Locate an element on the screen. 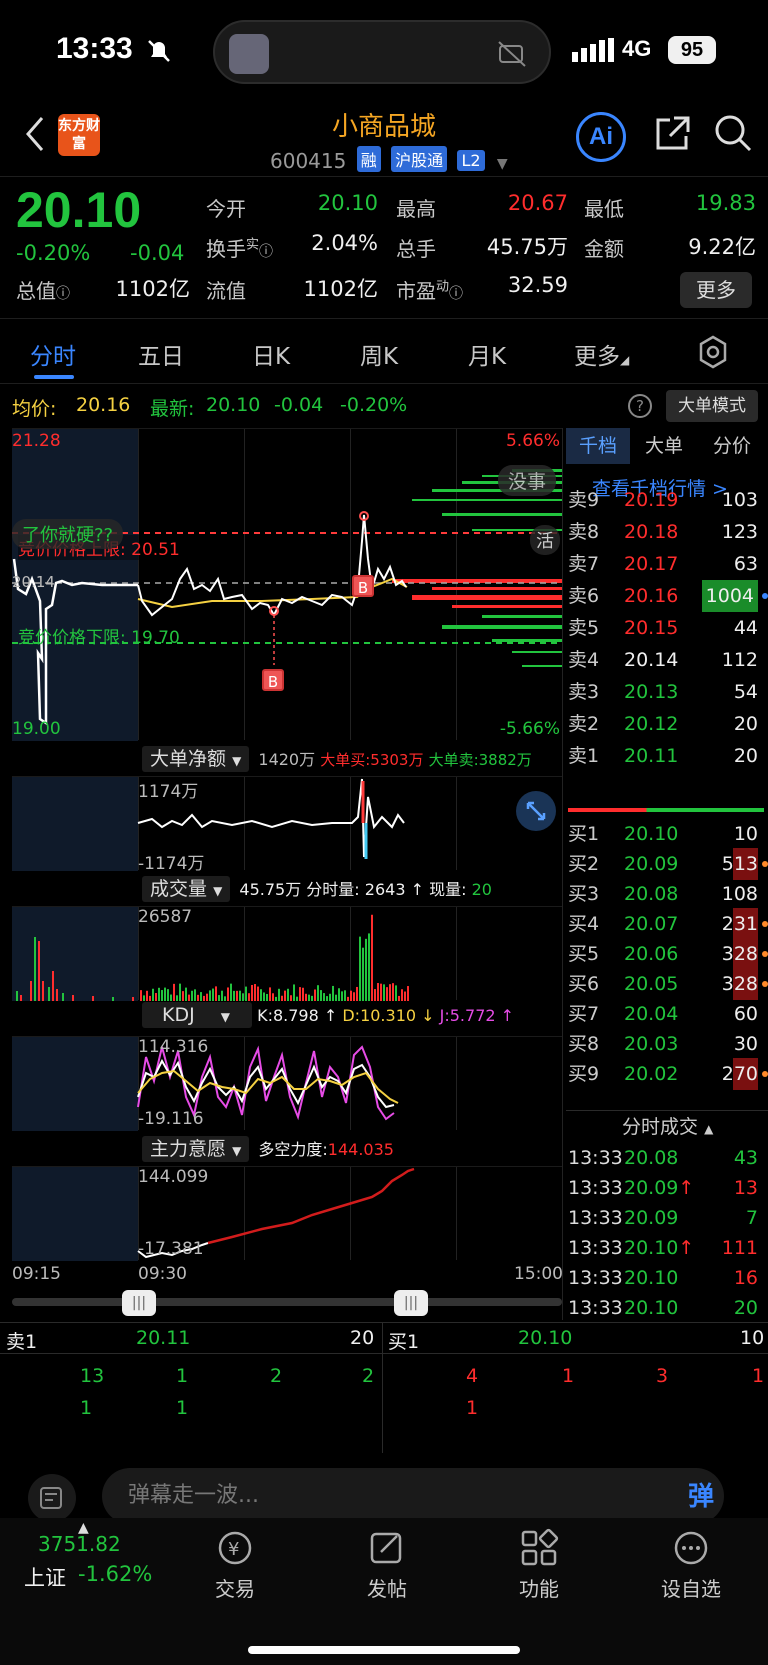 Image resolution: width=768 pixels, height=1665 pixels. ask-row: 卖2 20.12 20 is located at coordinates (667, 724).